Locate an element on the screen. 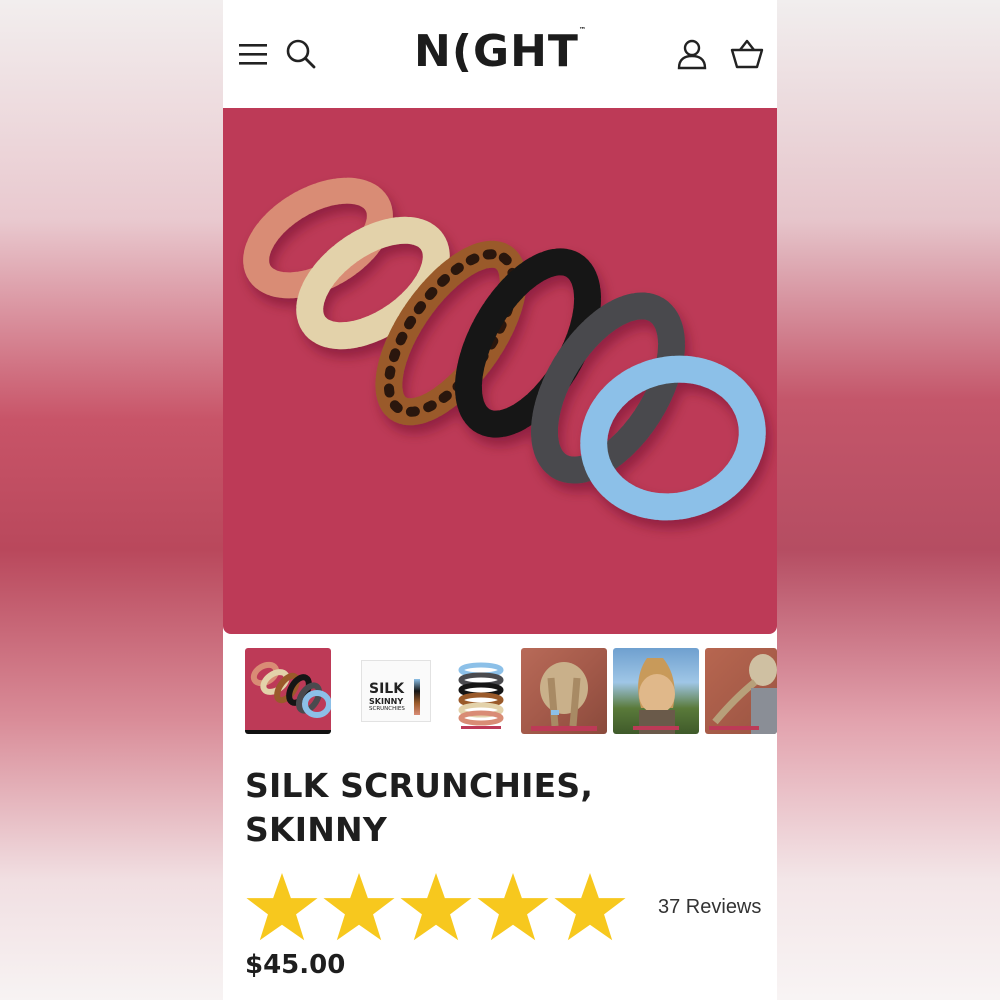  thumbnail-scrunchies-set is located at coordinates (288, 691).